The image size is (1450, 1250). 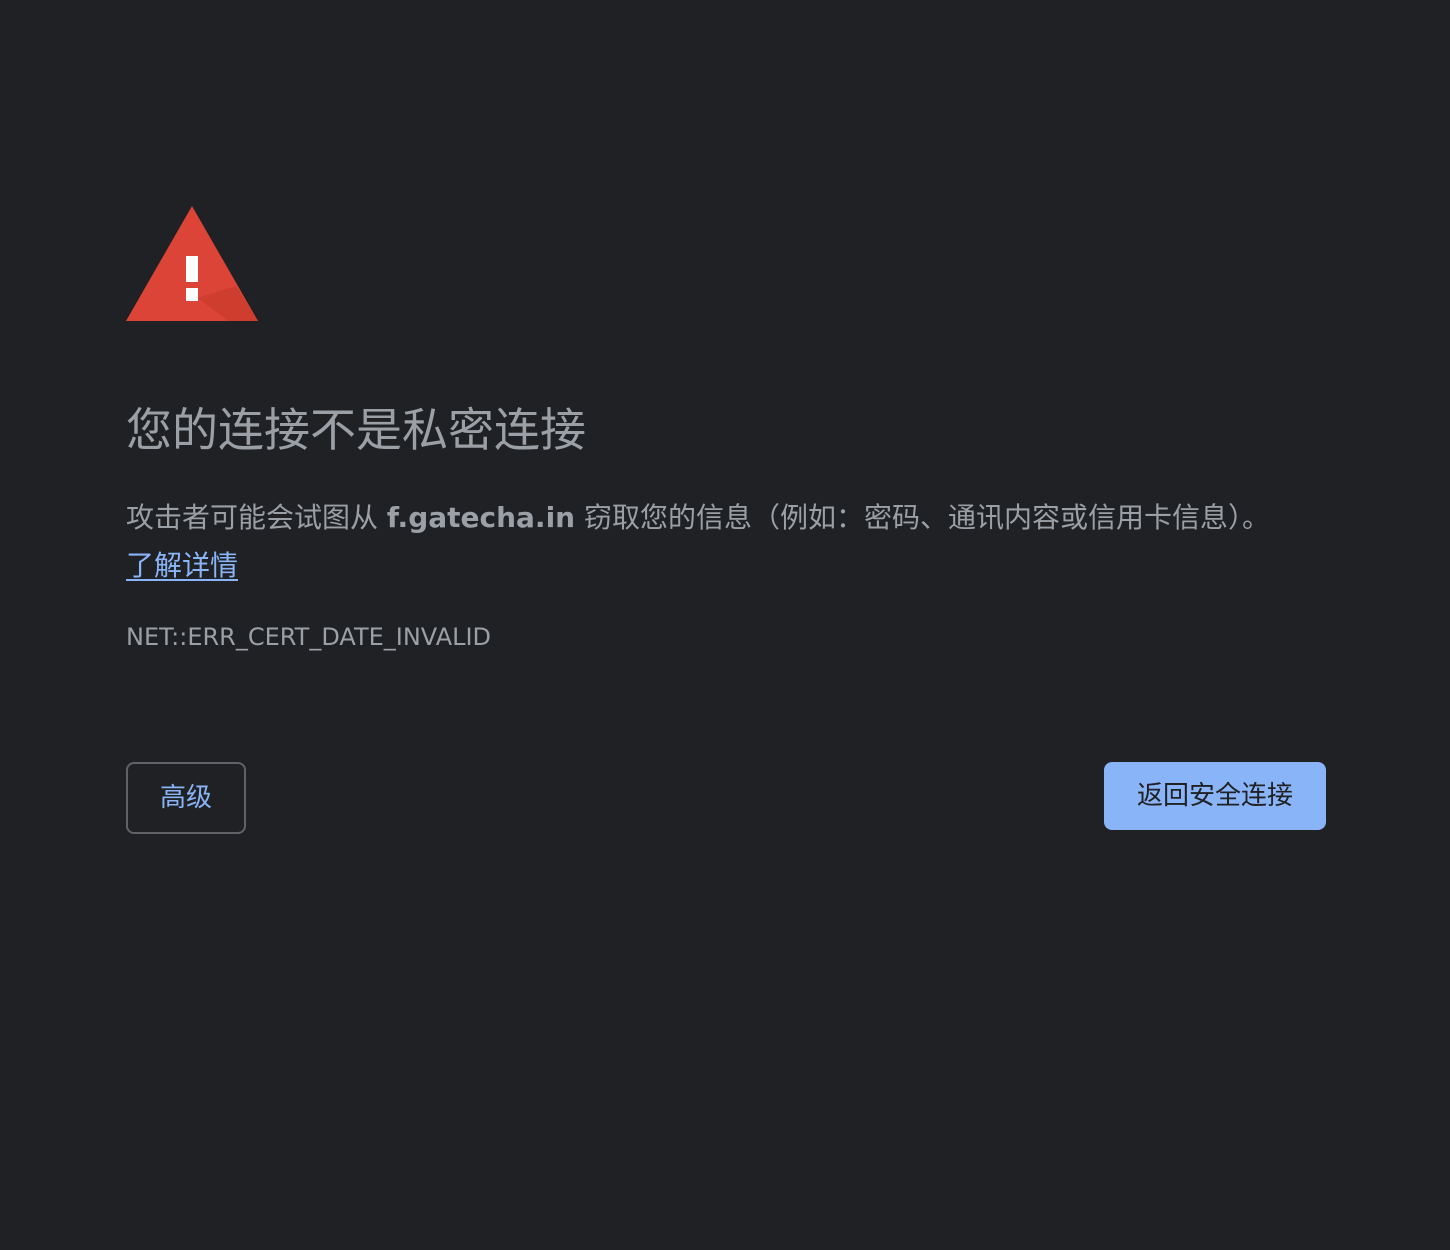 I want to click on back-to-safety-button: 返回安全连接, so click(x=1215, y=796).